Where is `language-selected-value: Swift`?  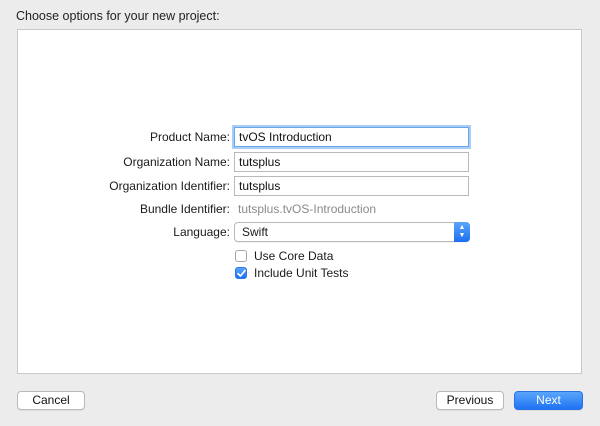
language-selected-value: Swift is located at coordinates (255, 232).